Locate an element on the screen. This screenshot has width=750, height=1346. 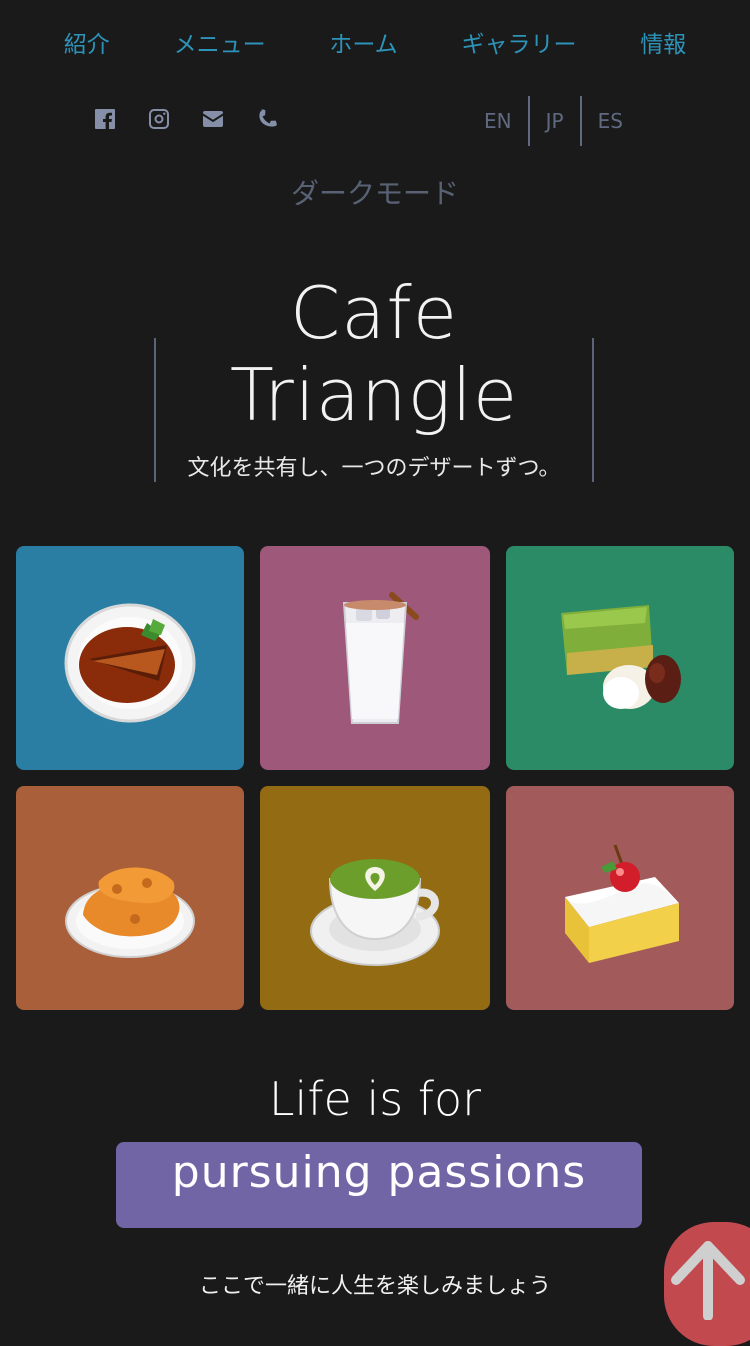
matcha-cake-icon is located at coordinates (621, 657).